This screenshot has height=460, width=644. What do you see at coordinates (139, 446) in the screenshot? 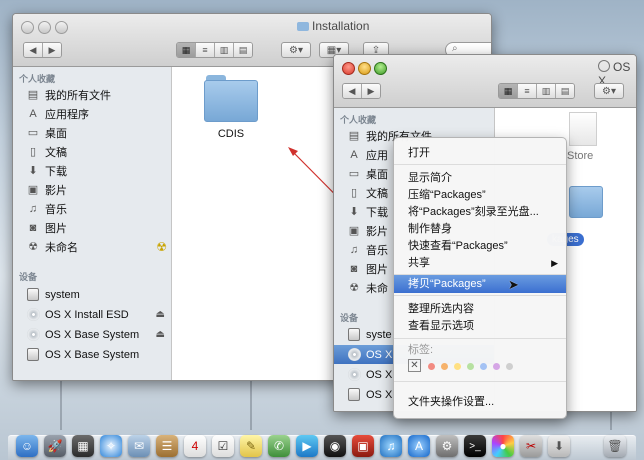
I see `mail-icon: ✉` at bounding box center [139, 446].